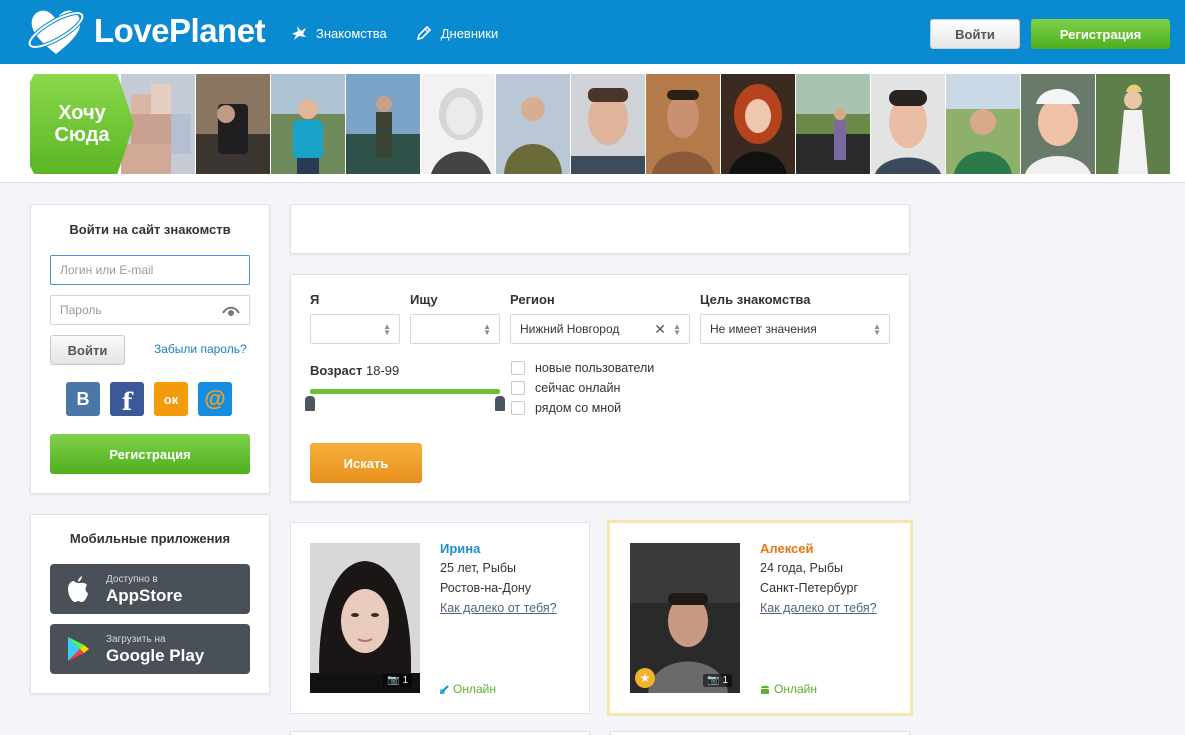 This screenshot has height=735, width=1185. What do you see at coordinates (200, 349) in the screenshot?
I see `forgot-password-link: Забыли пароль?` at bounding box center [200, 349].